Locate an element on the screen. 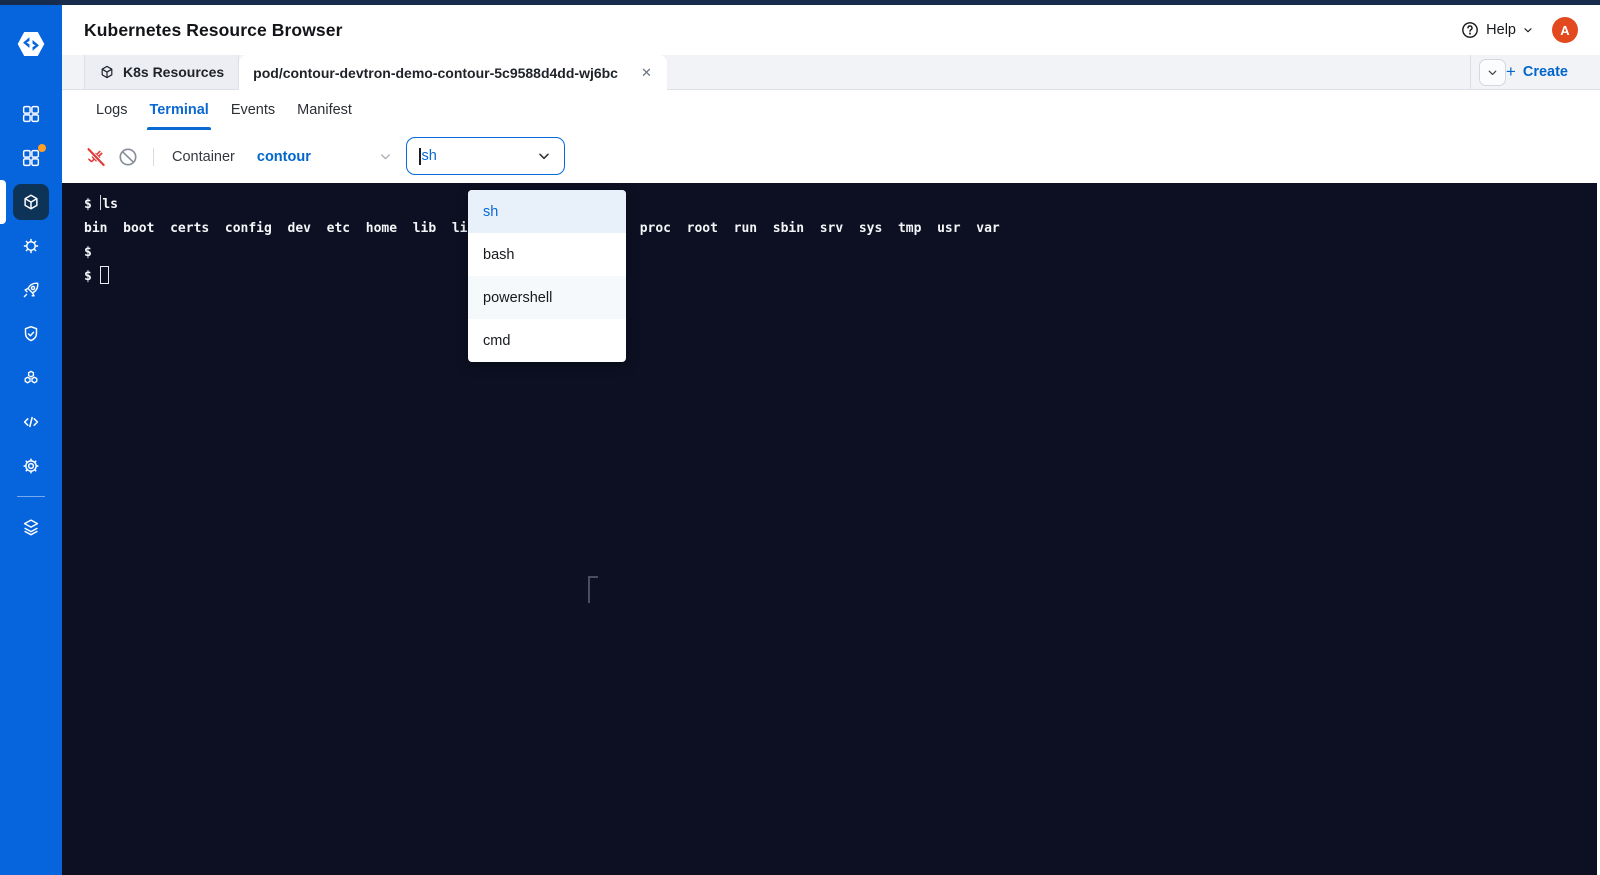 The height and width of the screenshot is (875, 1600). help-icon is located at coordinates (1470, 30).